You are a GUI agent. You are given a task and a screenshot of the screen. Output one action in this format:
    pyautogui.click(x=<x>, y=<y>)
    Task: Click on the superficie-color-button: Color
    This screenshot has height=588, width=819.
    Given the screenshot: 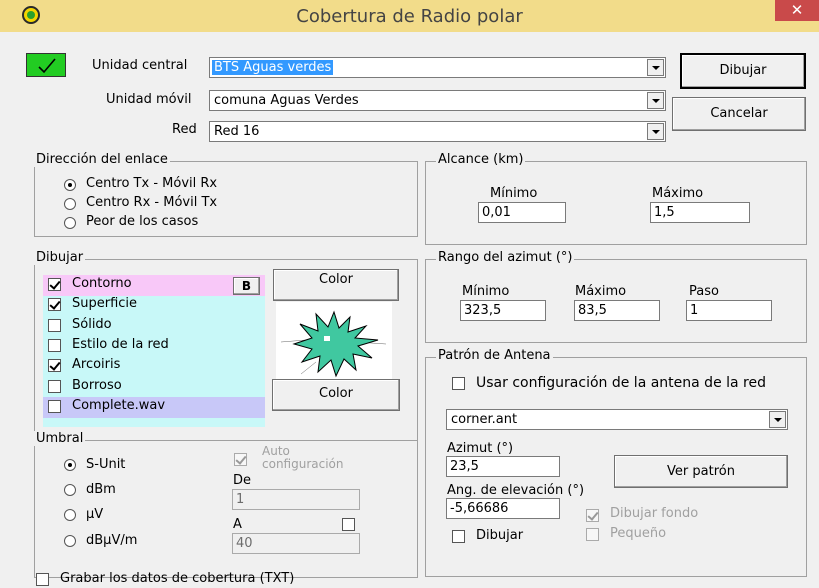 What is the action you would take?
    pyautogui.click(x=336, y=395)
    